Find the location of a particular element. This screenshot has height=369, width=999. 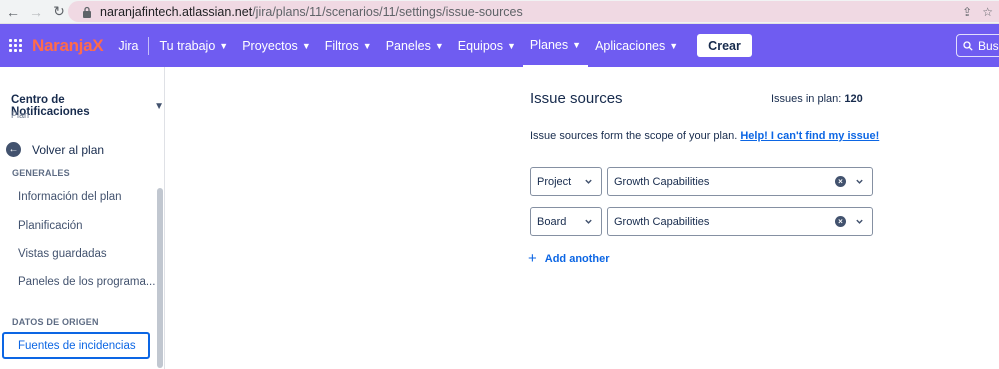

sidebar-item-informacion: Información del plan is located at coordinates (70, 197).